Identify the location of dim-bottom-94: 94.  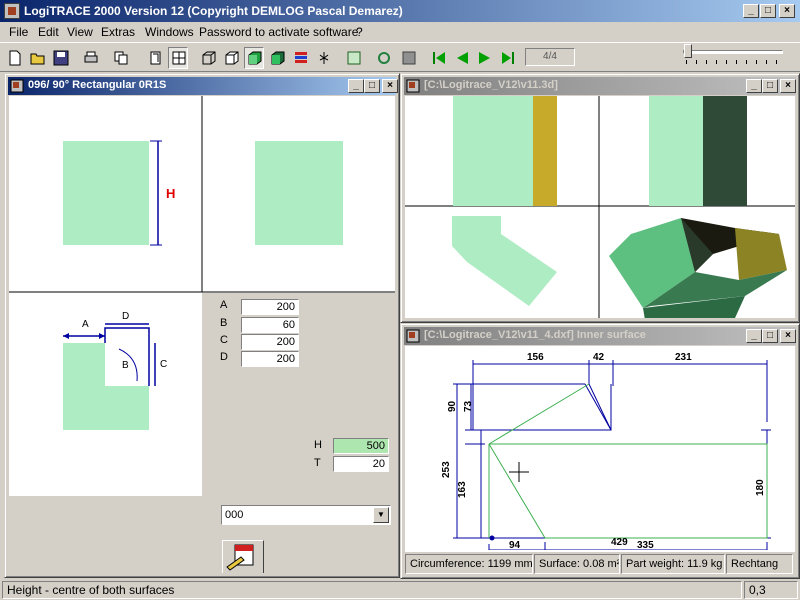
(515, 545).